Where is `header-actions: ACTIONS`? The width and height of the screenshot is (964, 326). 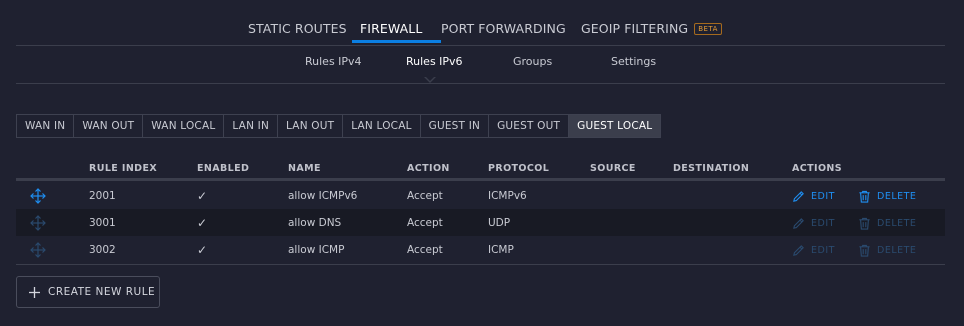
header-actions: ACTIONS is located at coordinates (817, 168).